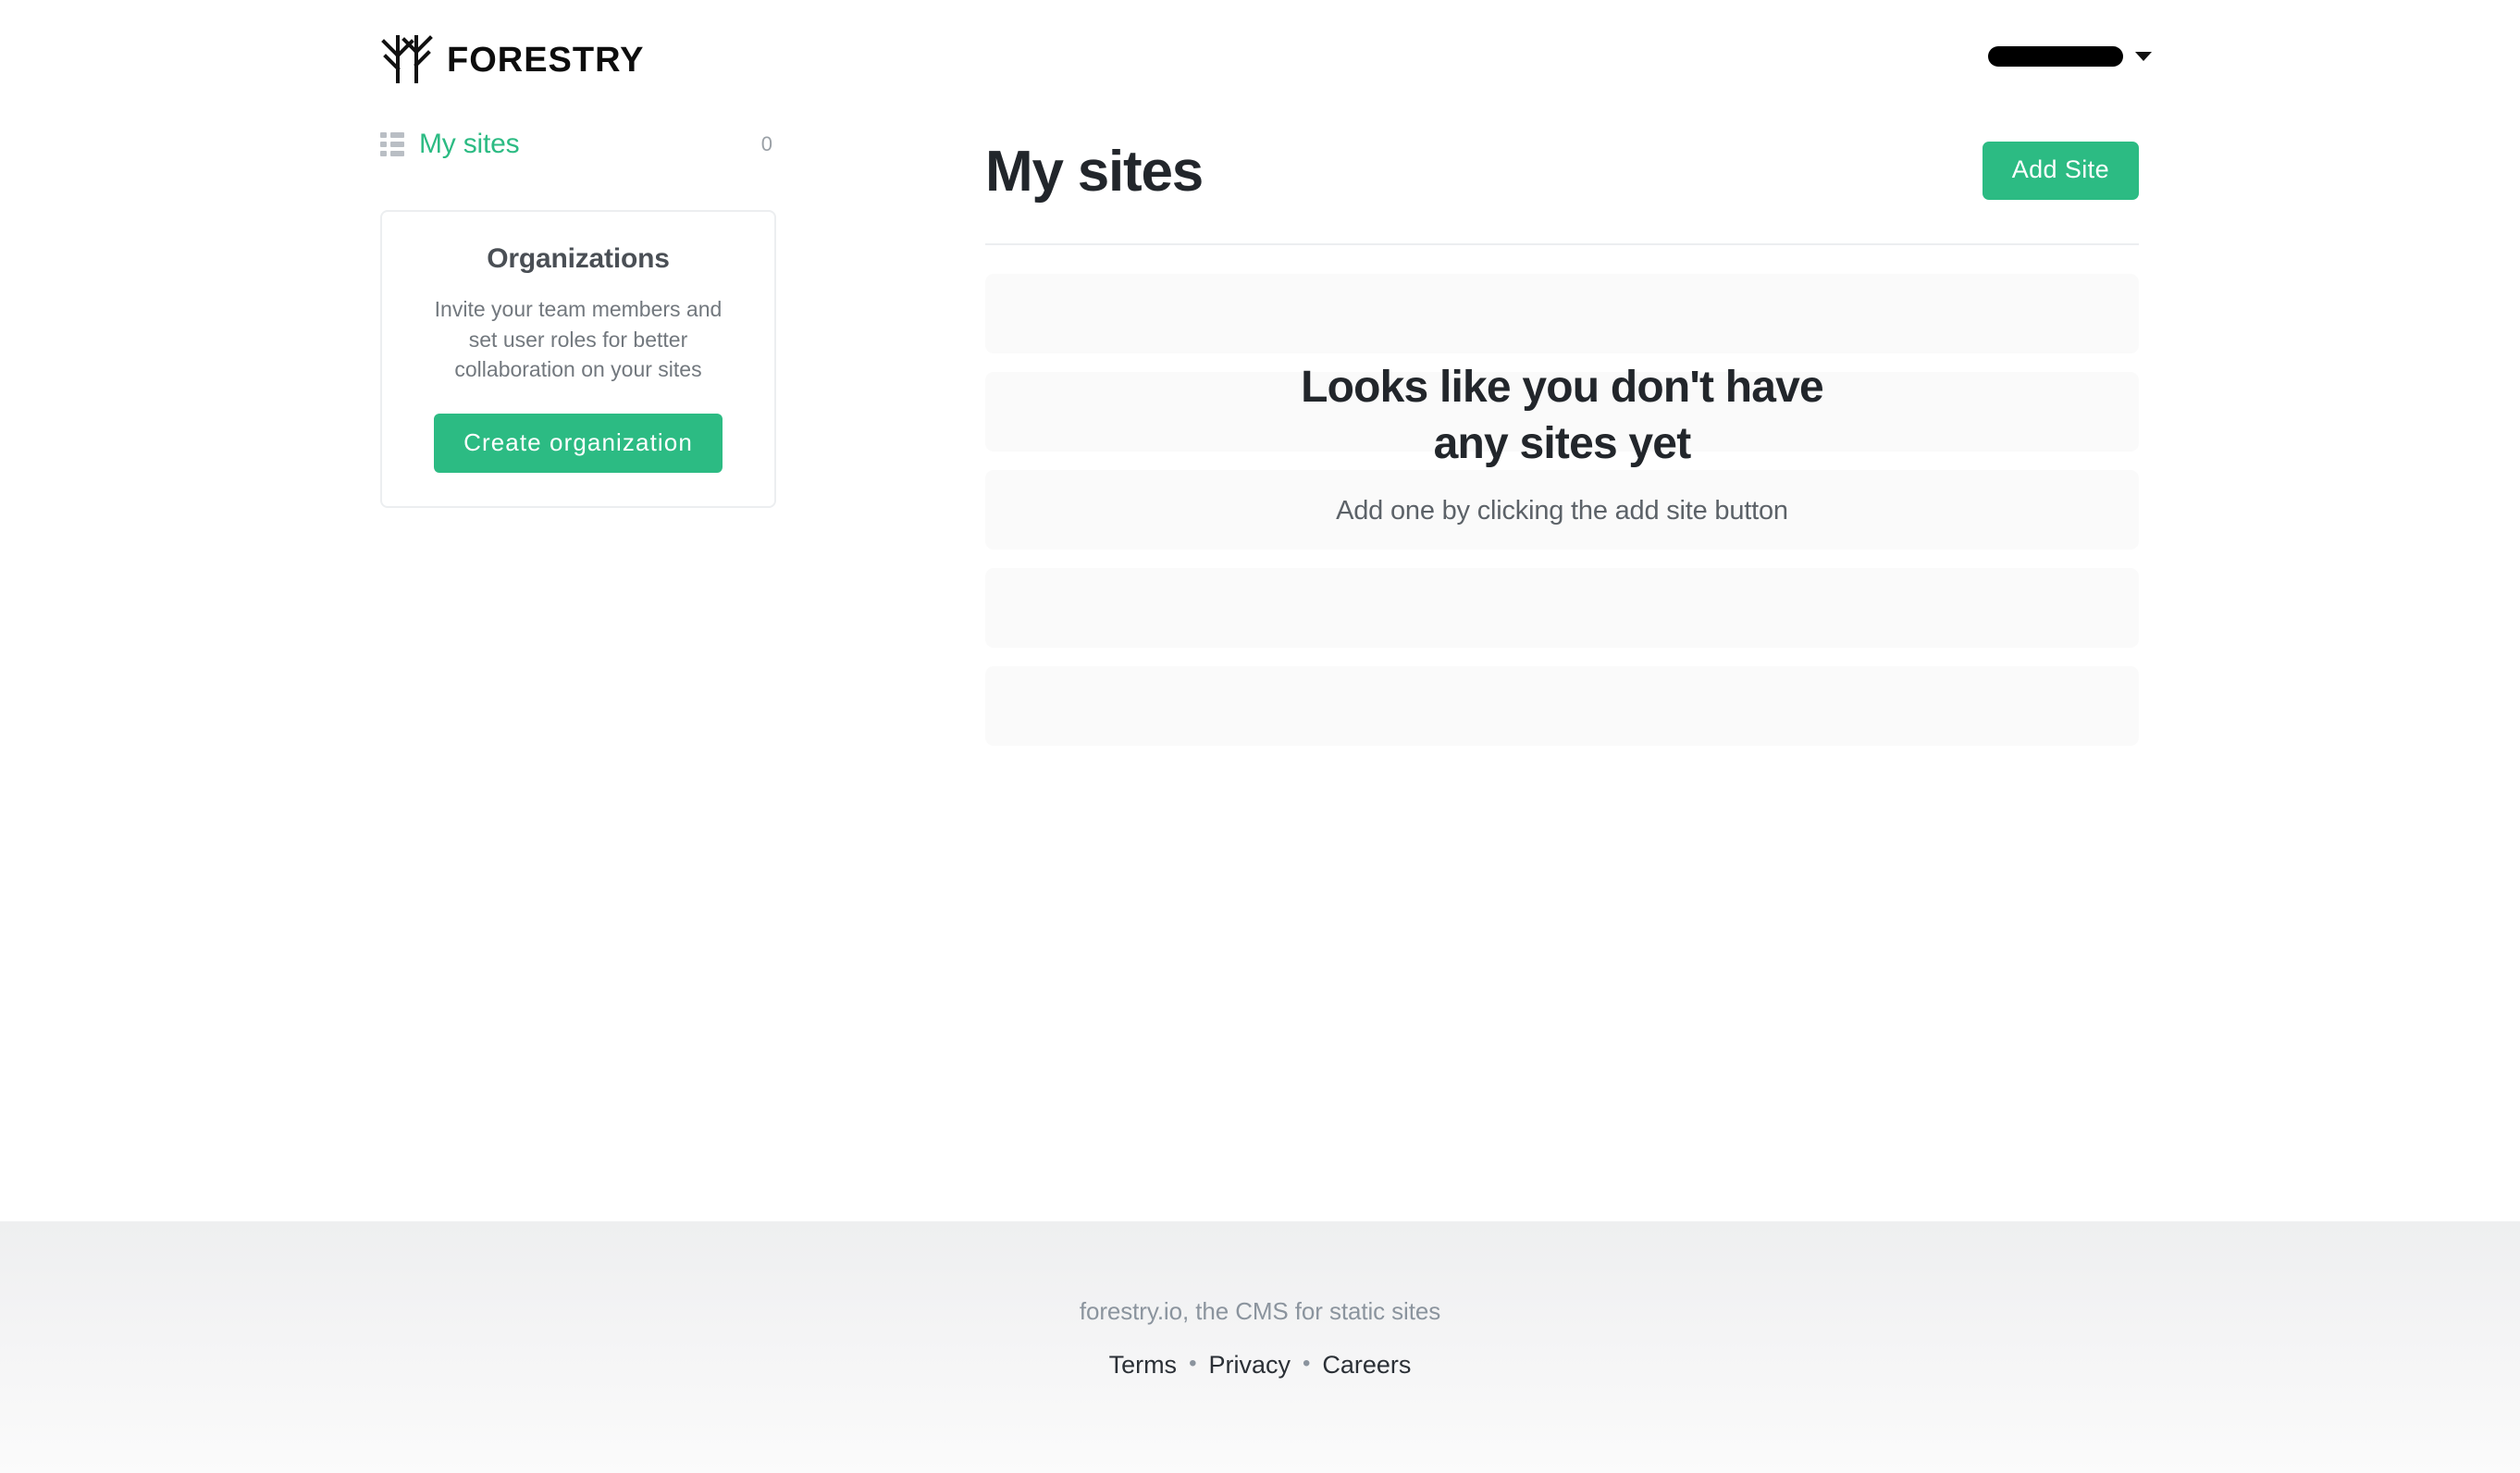 The width and height of the screenshot is (2520, 1473). I want to click on forestry-logo: FORESTRY, so click(512, 59).